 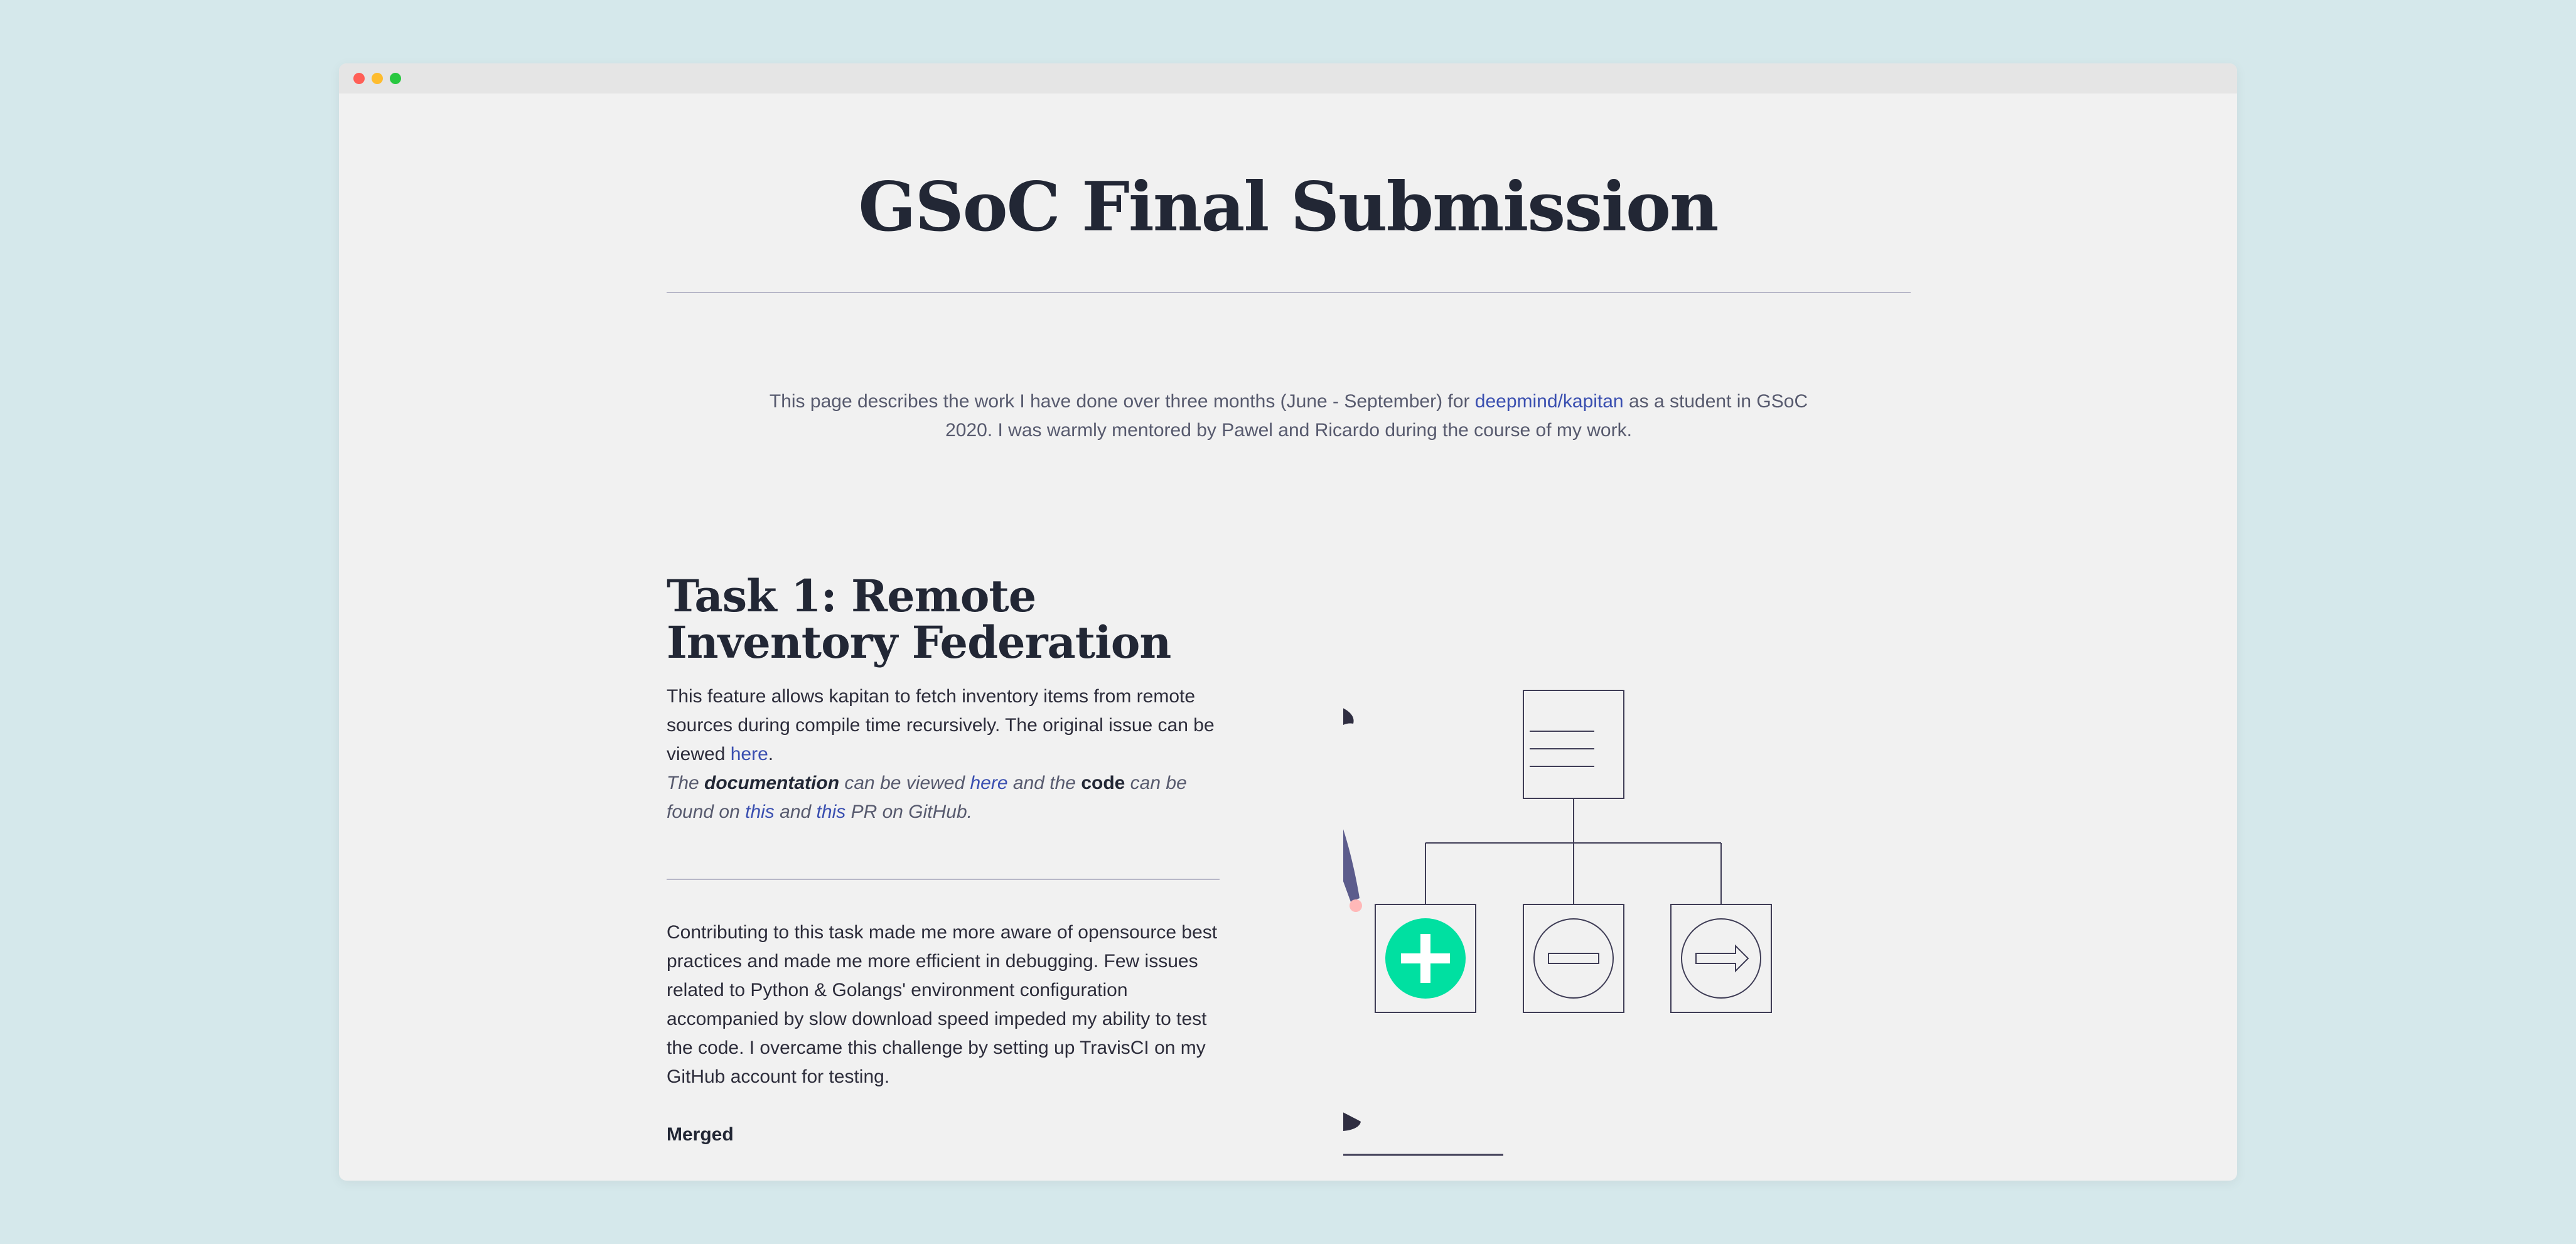 I want to click on page-title: GSoC Final Submission, so click(x=1288, y=207).